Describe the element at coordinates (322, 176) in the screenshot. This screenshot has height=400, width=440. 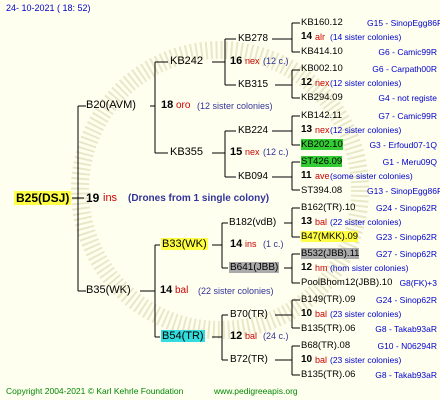
I see `gen4-breed-3: ave` at that location.